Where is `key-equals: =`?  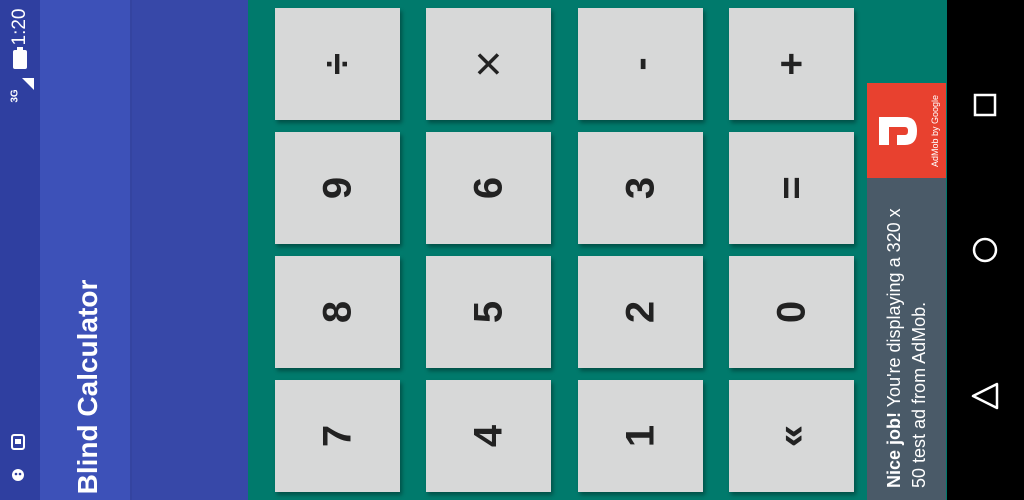 key-equals: = is located at coordinates (791, 188).